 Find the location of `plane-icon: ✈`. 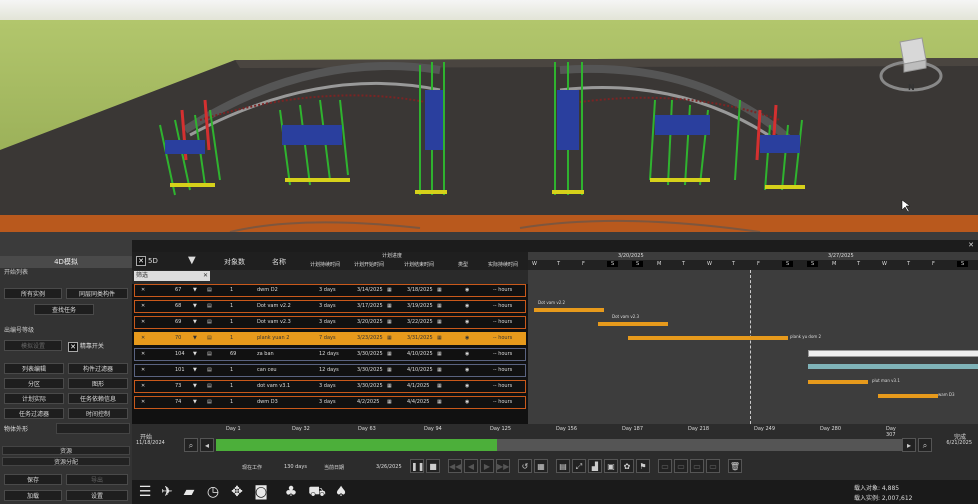

plane-icon: ✈ is located at coordinates (167, 492).